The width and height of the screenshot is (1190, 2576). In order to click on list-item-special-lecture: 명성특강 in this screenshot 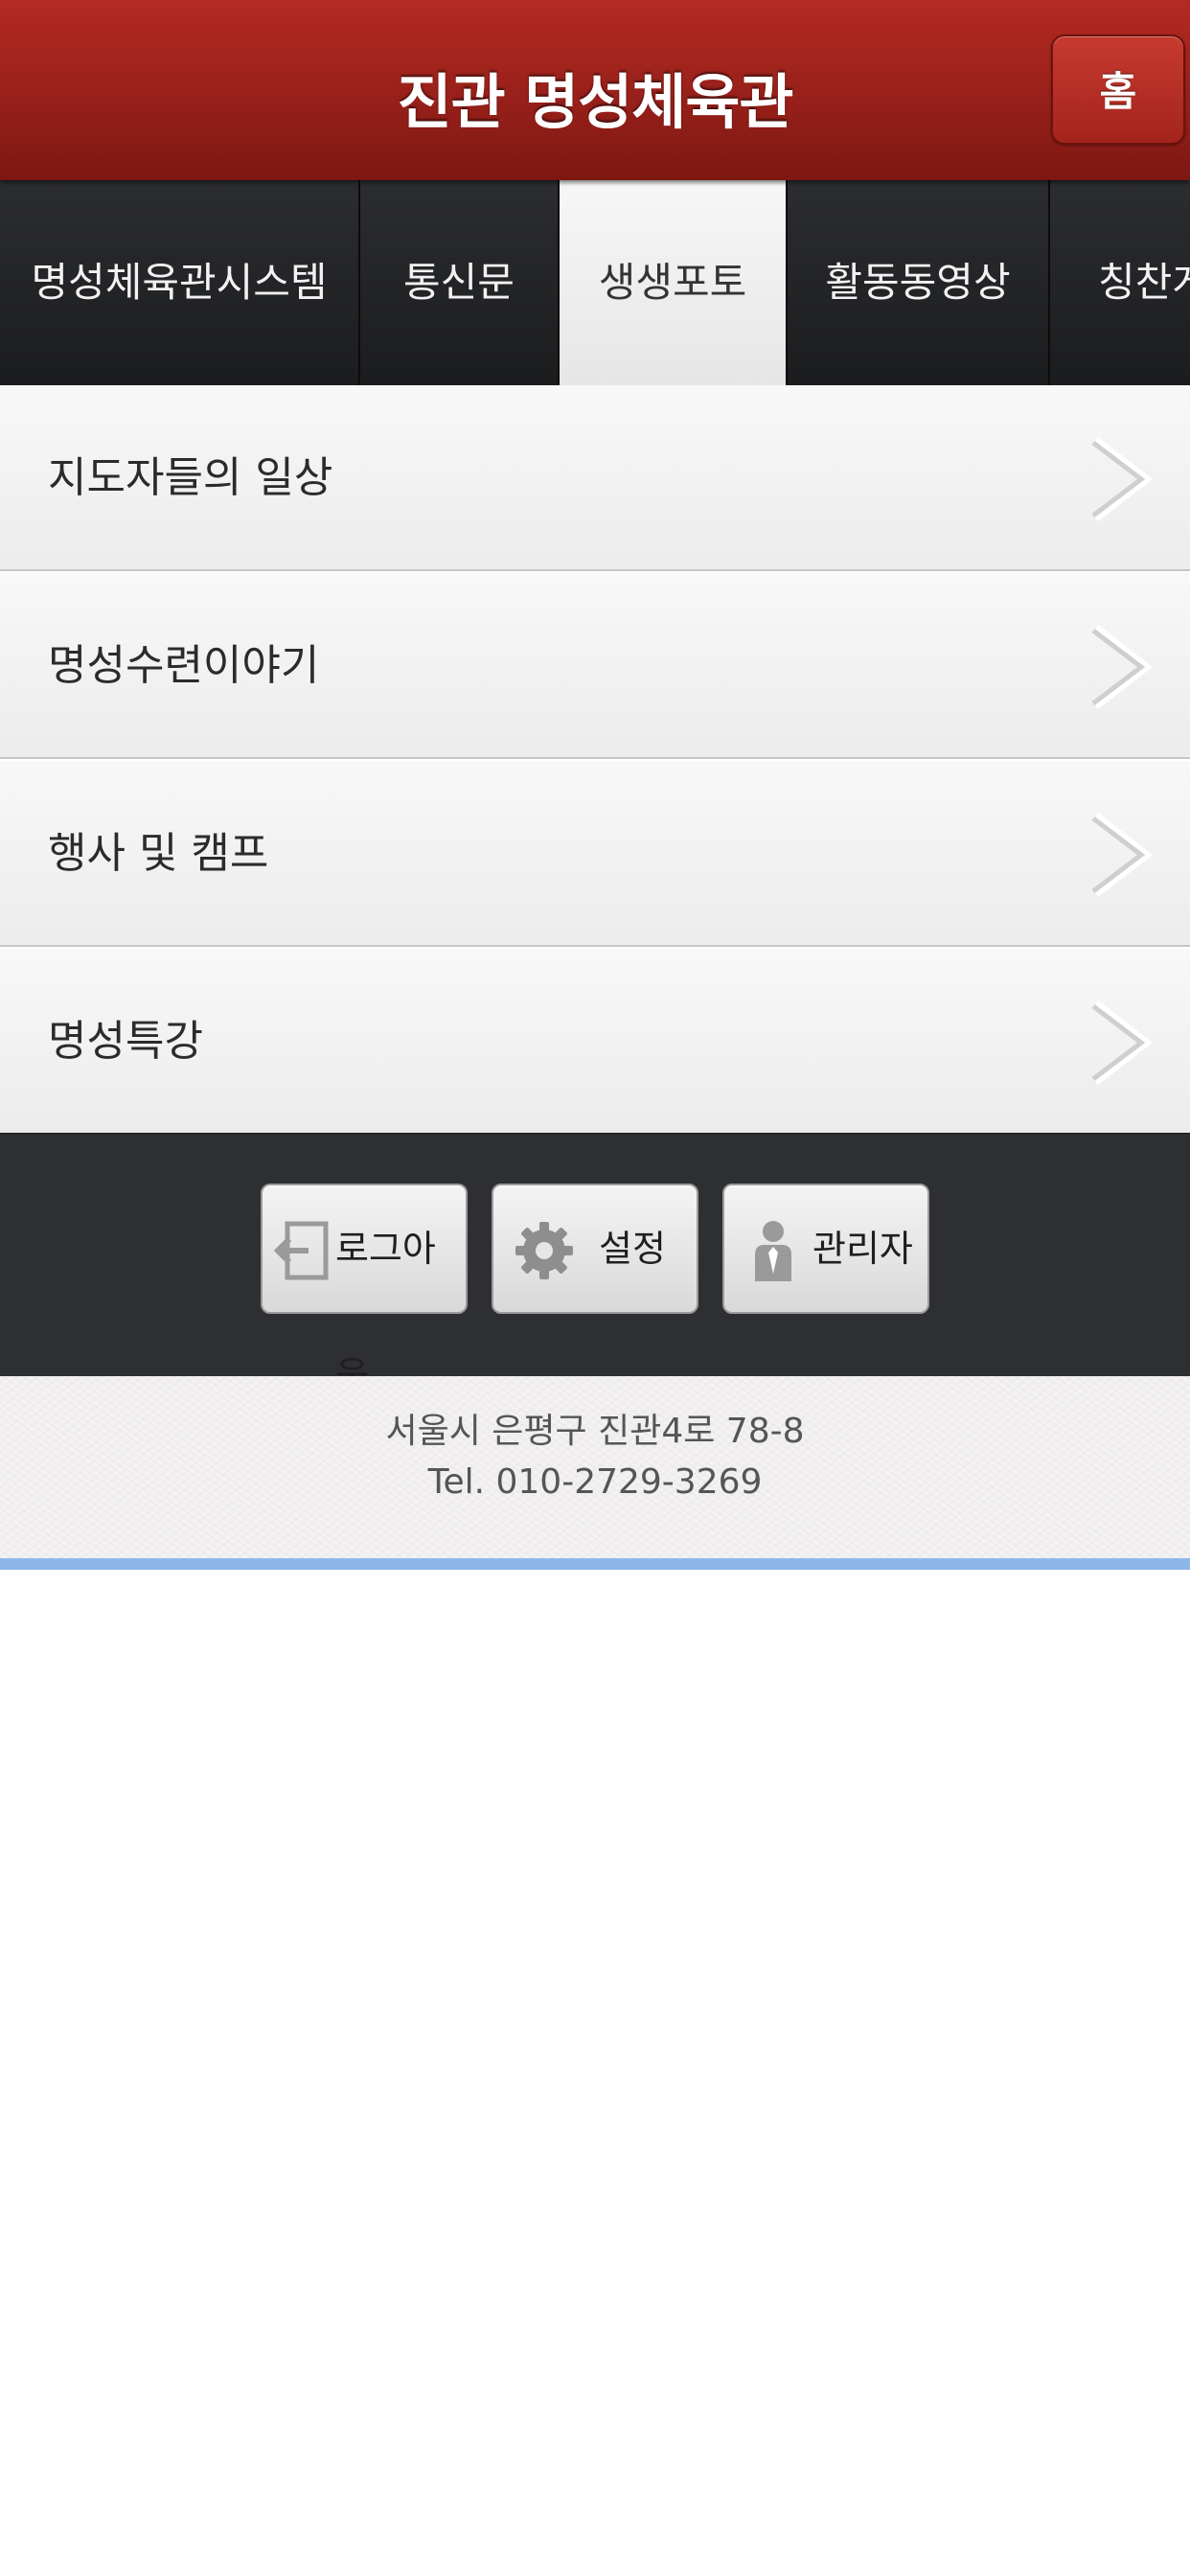, I will do `click(595, 1042)`.